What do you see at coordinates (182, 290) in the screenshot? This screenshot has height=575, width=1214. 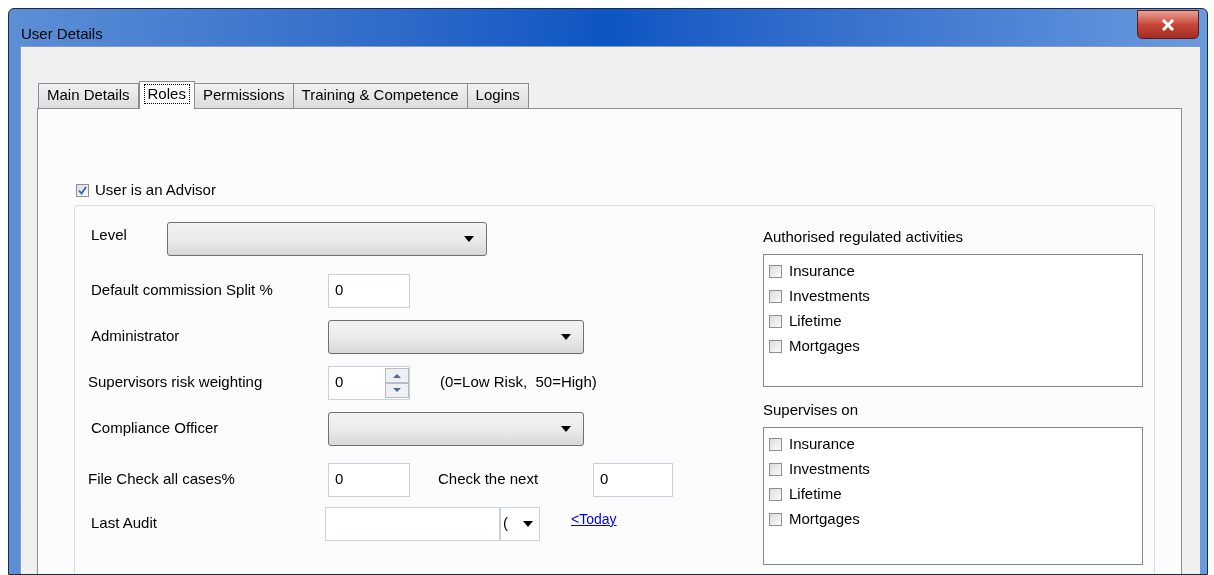 I see `field-label: Default commission Split %` at bounding box center [182, 290].